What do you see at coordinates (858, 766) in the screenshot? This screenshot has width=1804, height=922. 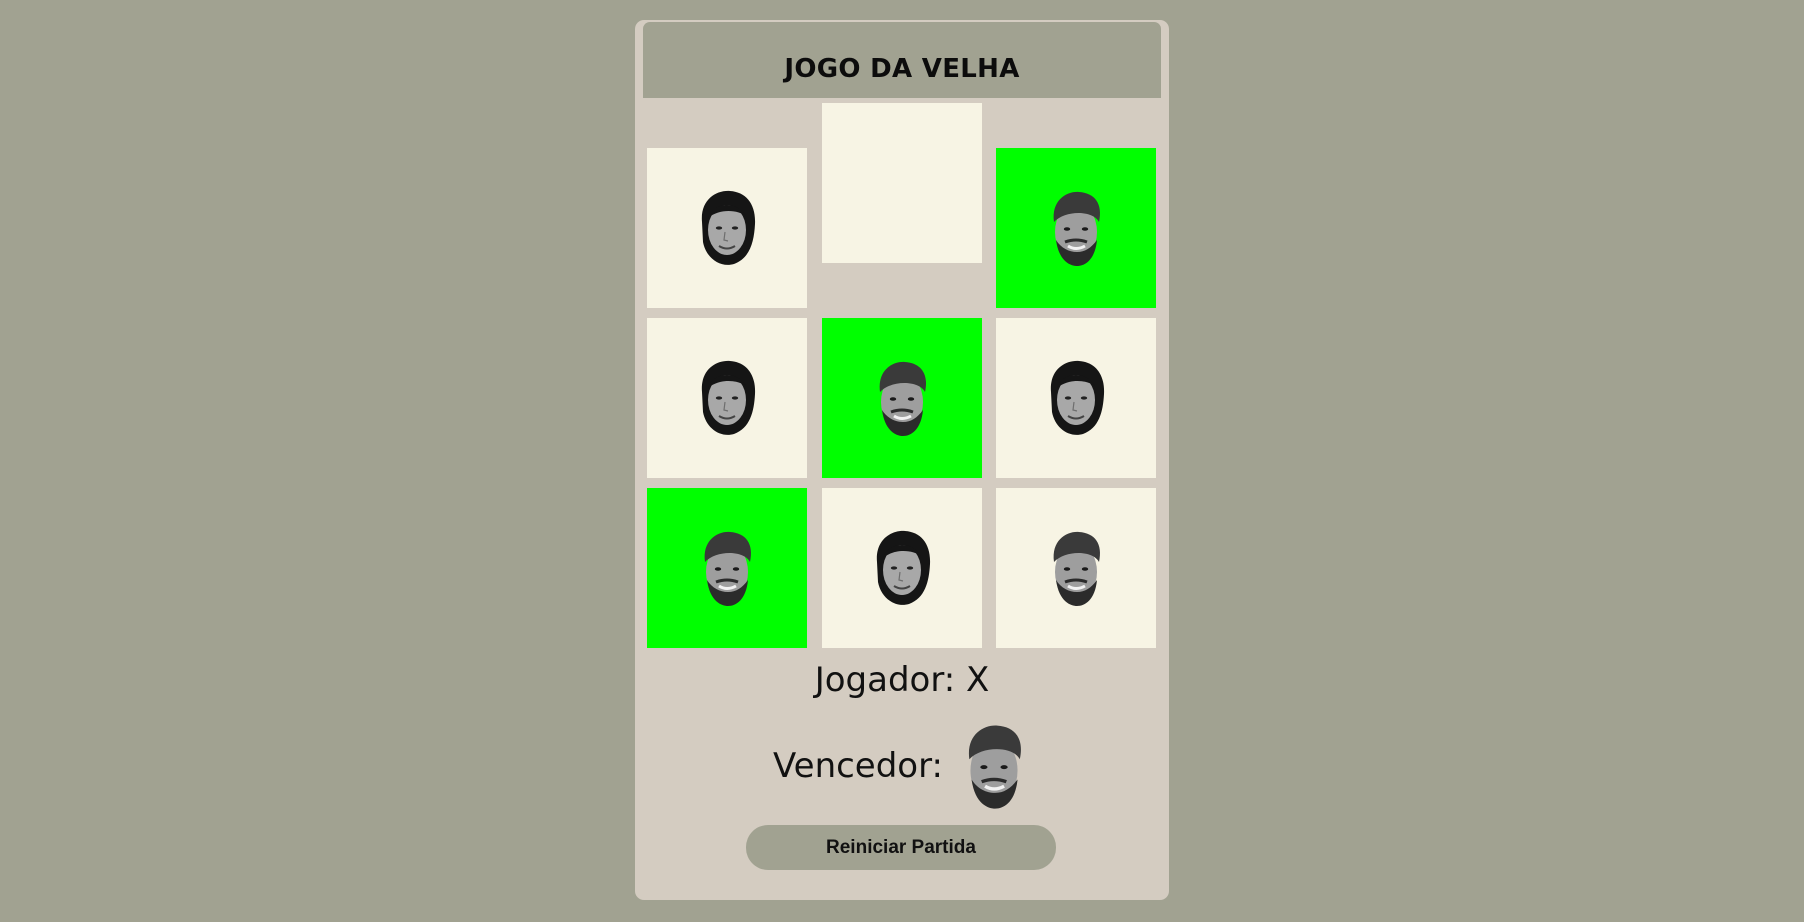 I see `winner-label: Vencedor:` at bounding box center [858, 766].